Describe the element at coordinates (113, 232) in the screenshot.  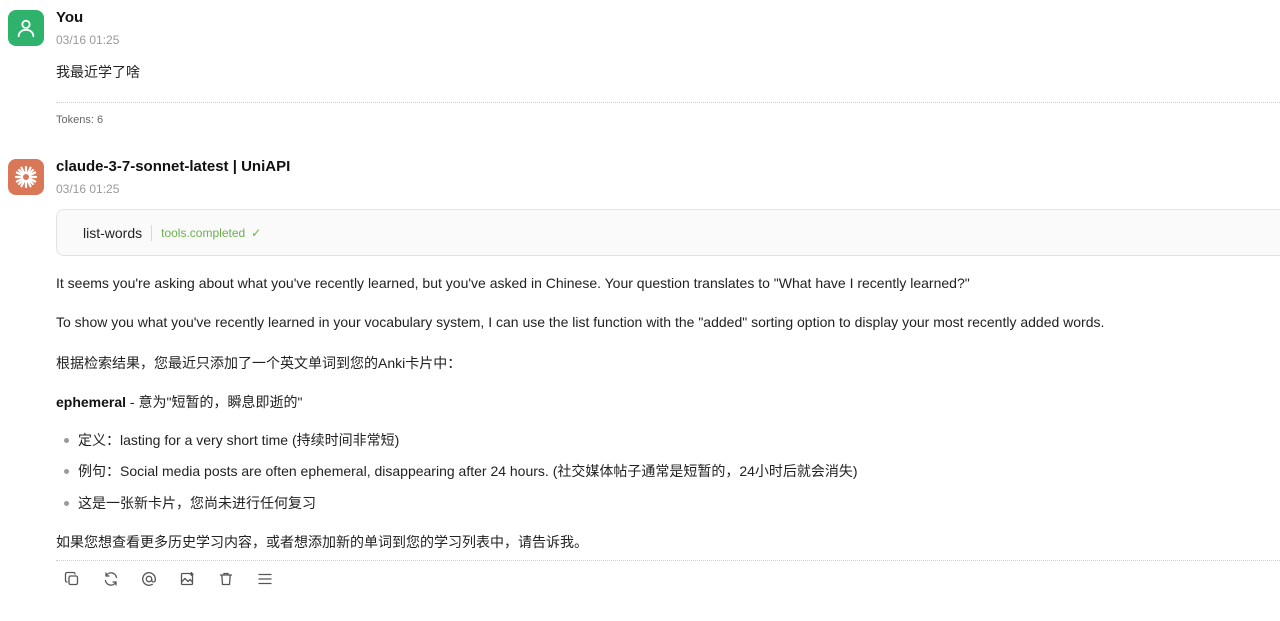
I see `tool-name: list-words` at that location.